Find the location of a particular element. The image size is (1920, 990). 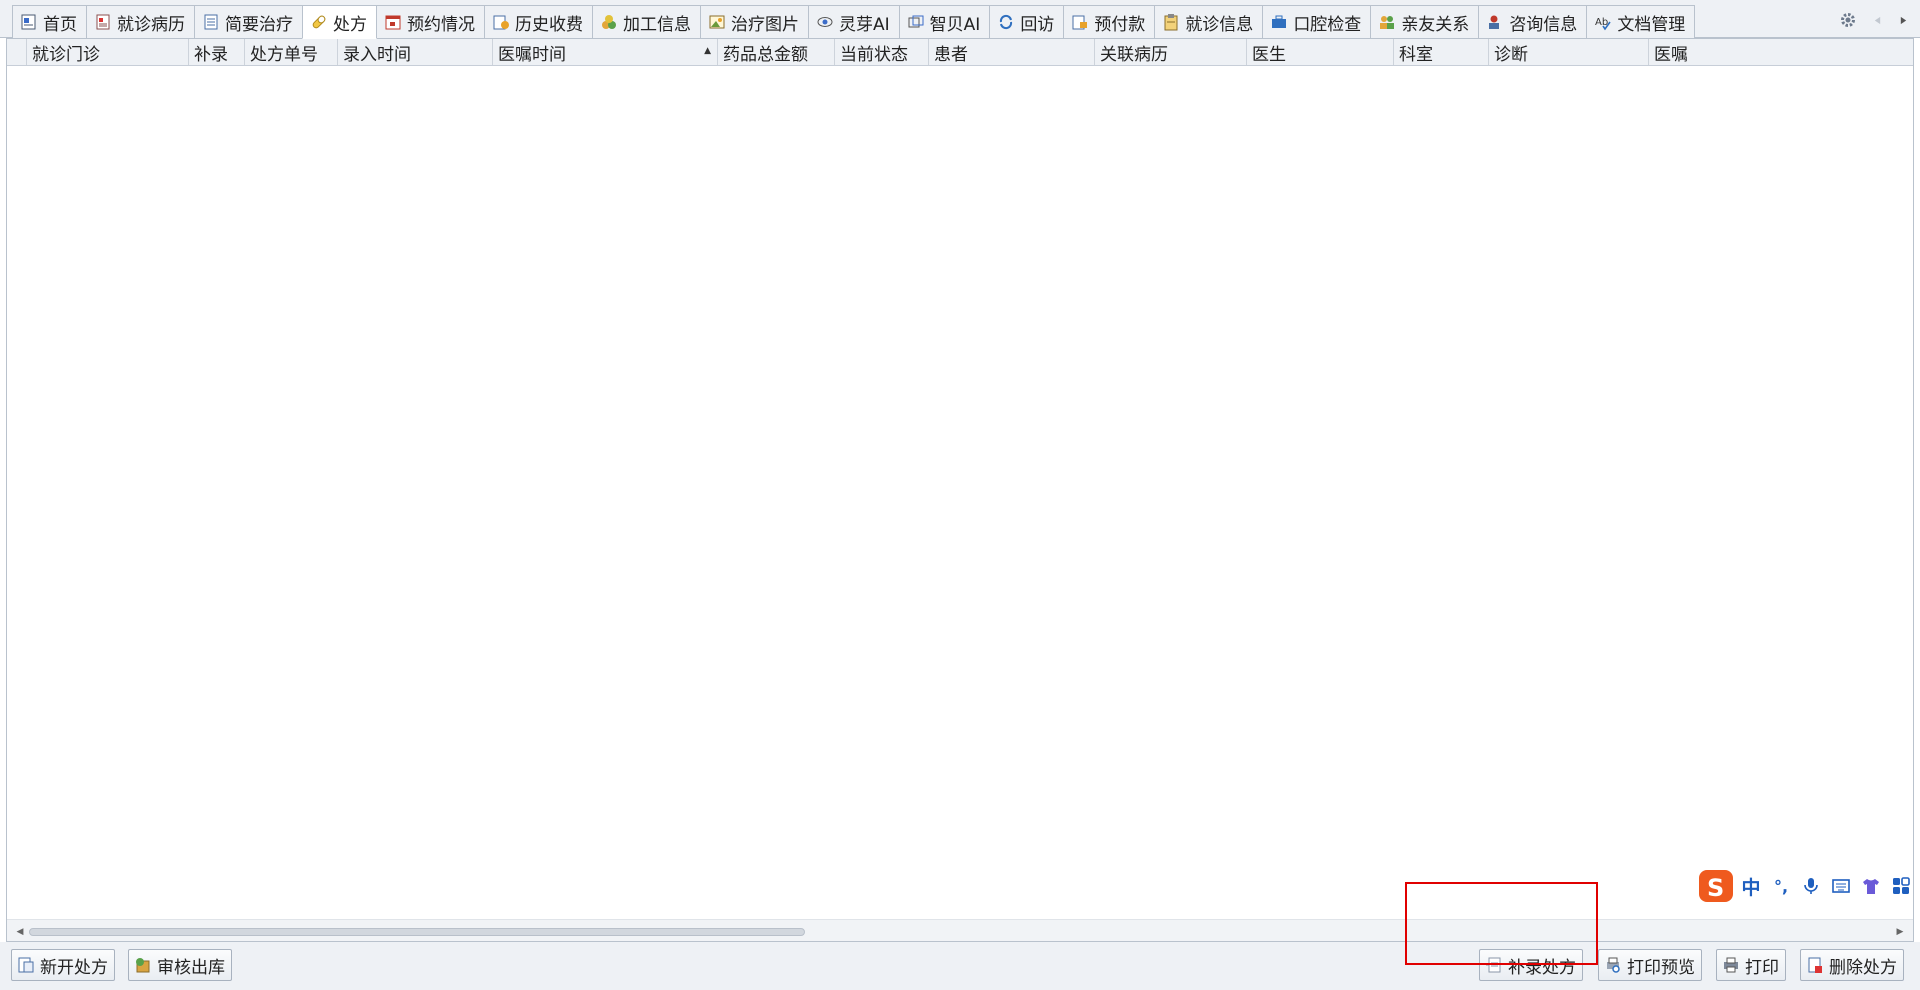

image-icon is located at coordinates (717, 22).